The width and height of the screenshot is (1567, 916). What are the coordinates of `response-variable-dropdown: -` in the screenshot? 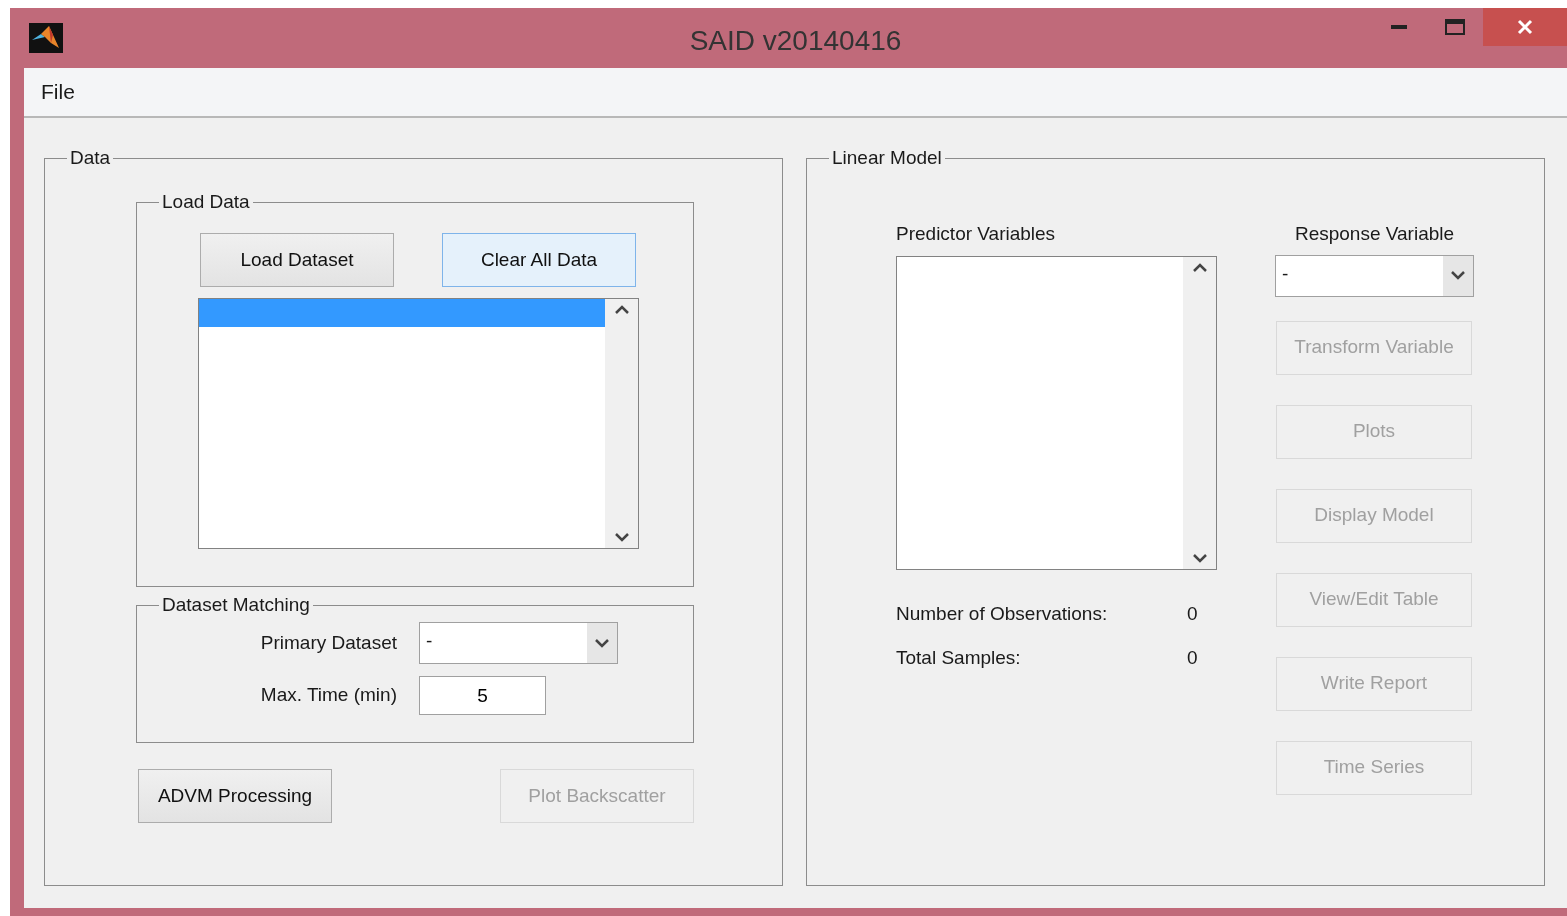 It's located at (1374, 275).